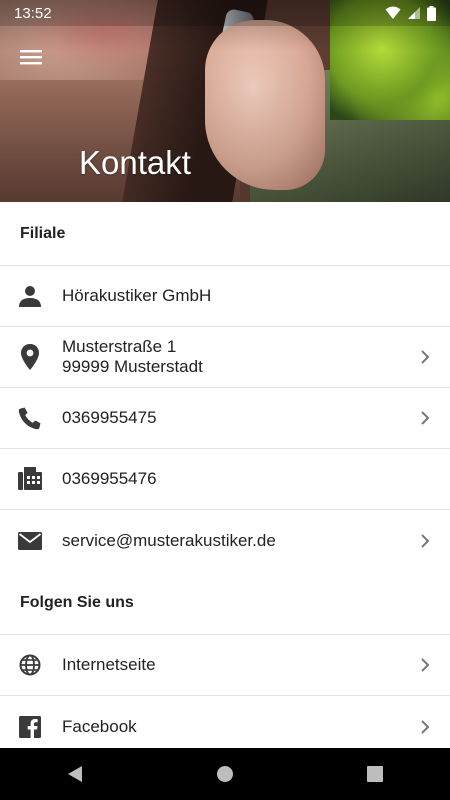 The width and height of the screenshot is (450, 800). What do you see at coordinates (30, 296) in the screenshot?
I see `person-icon` at bounding box center [30, 296].